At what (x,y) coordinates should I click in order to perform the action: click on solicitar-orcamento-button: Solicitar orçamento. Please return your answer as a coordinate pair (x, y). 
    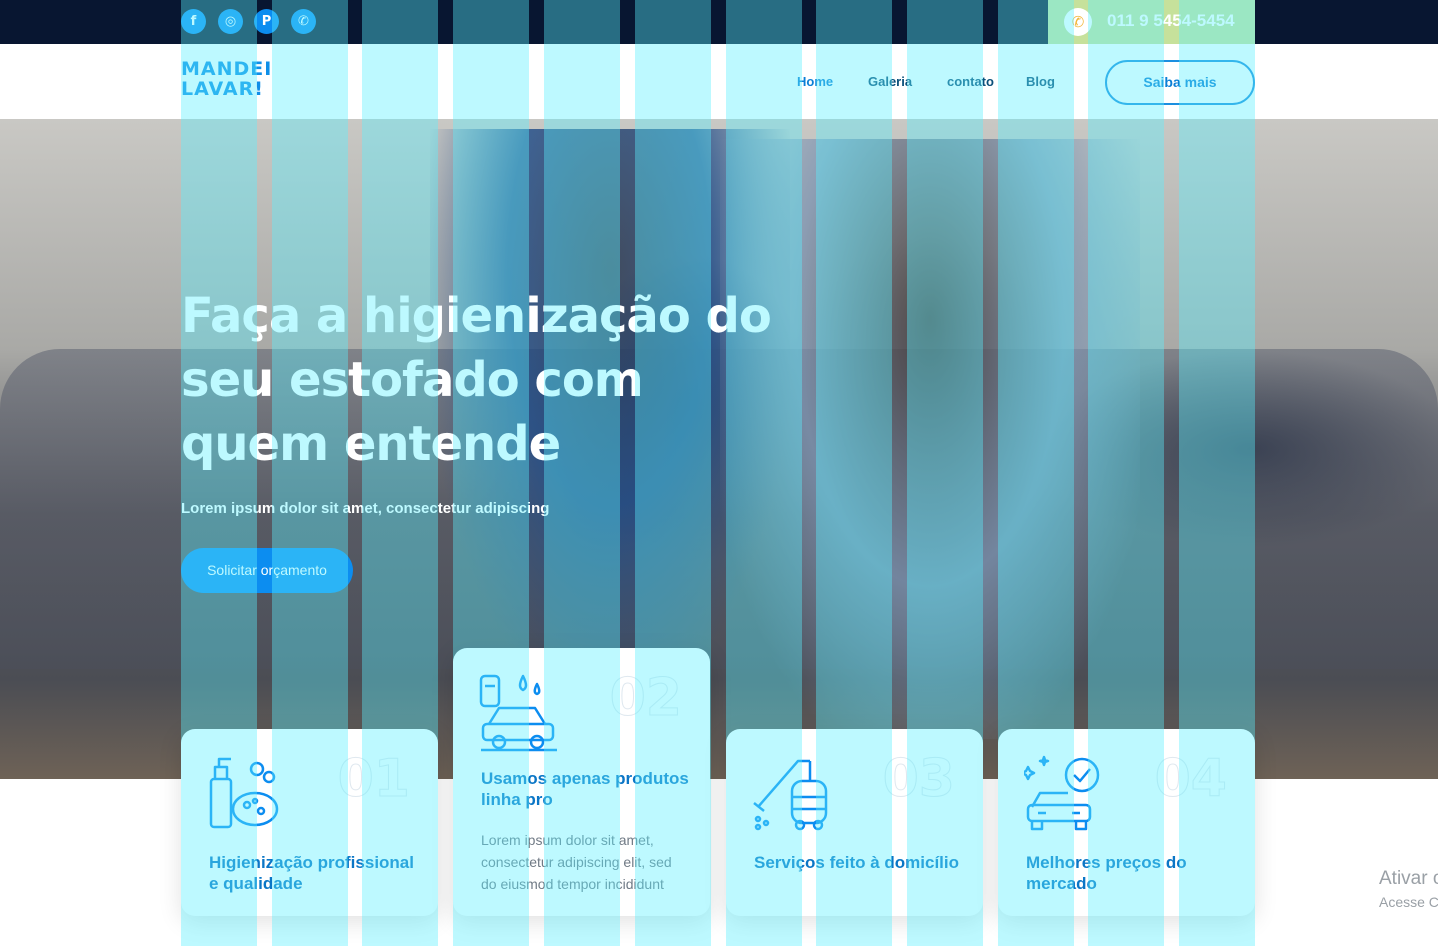
    Looking at the image, I should click on (267, 570).